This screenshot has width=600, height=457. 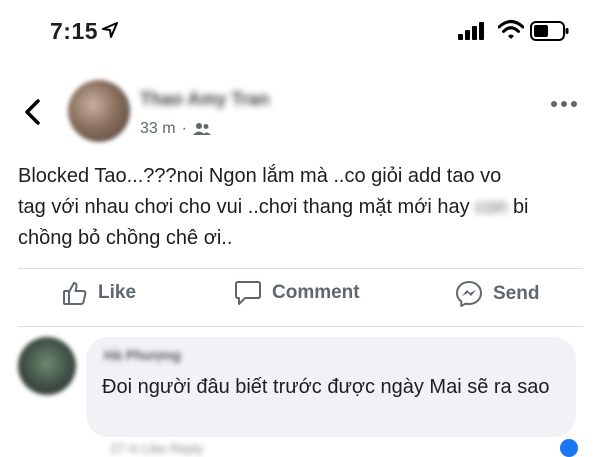 I want to click on comment-label: Comment, so click(x=316, y=292).